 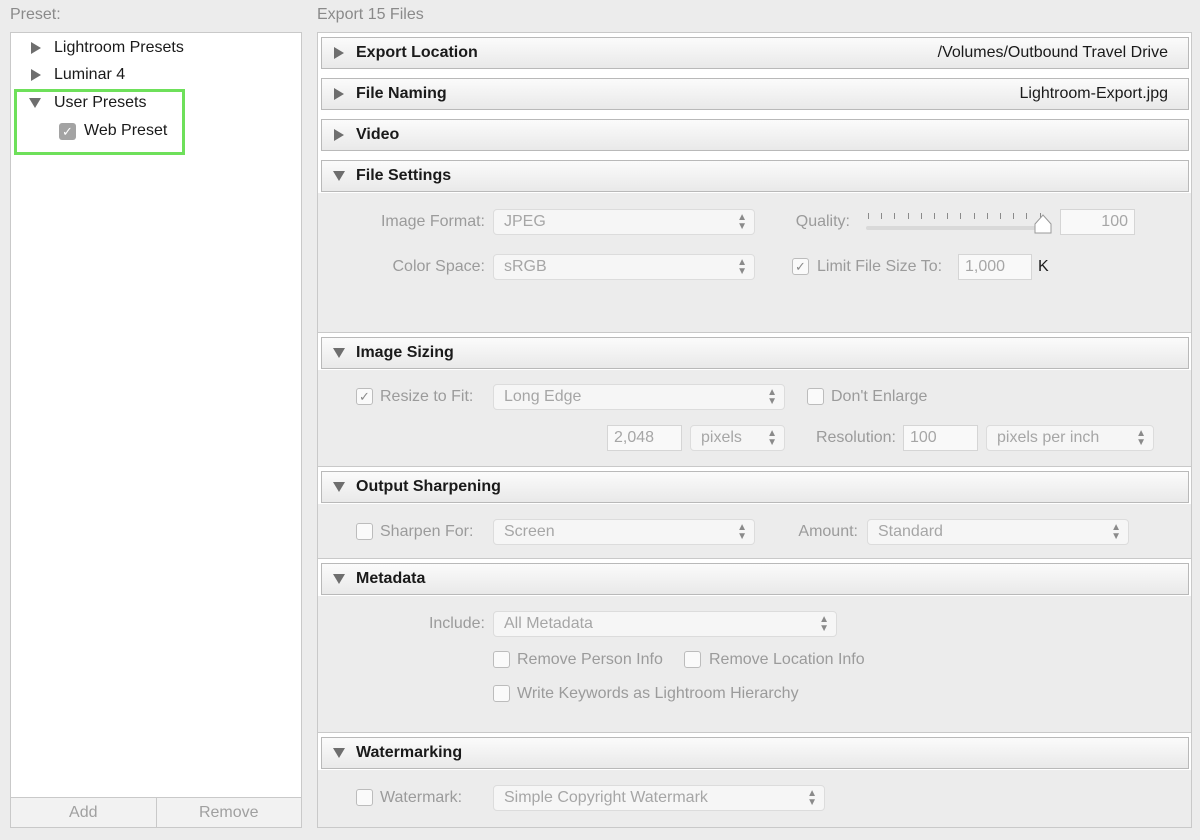 What do you see at coordinates (855, 437) in the screenshot?
I see `resolution-label: Resolution:` at bounding box center [855, 437].